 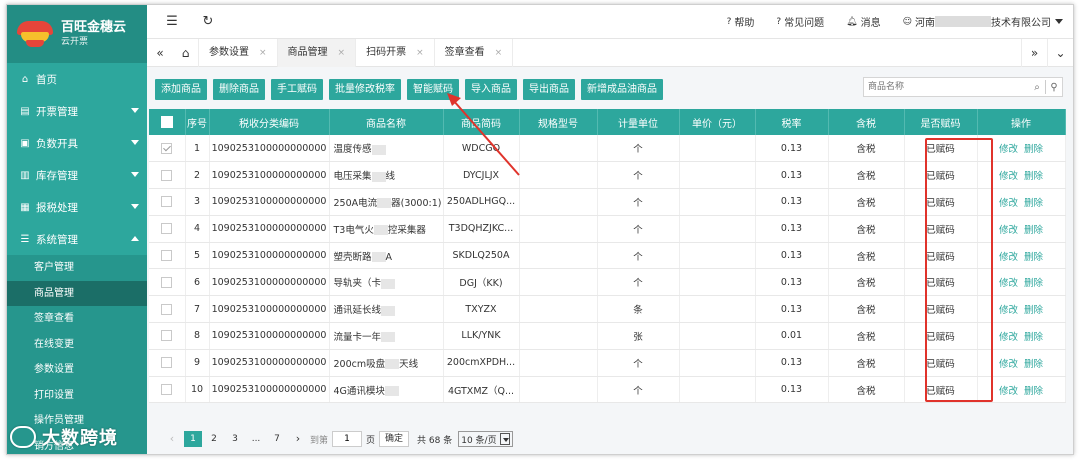 What do you see at coordinates (77, 268) in the screenshot?
I see `sidebar-subitem: 客户管理` at bounding box center [77, 268].